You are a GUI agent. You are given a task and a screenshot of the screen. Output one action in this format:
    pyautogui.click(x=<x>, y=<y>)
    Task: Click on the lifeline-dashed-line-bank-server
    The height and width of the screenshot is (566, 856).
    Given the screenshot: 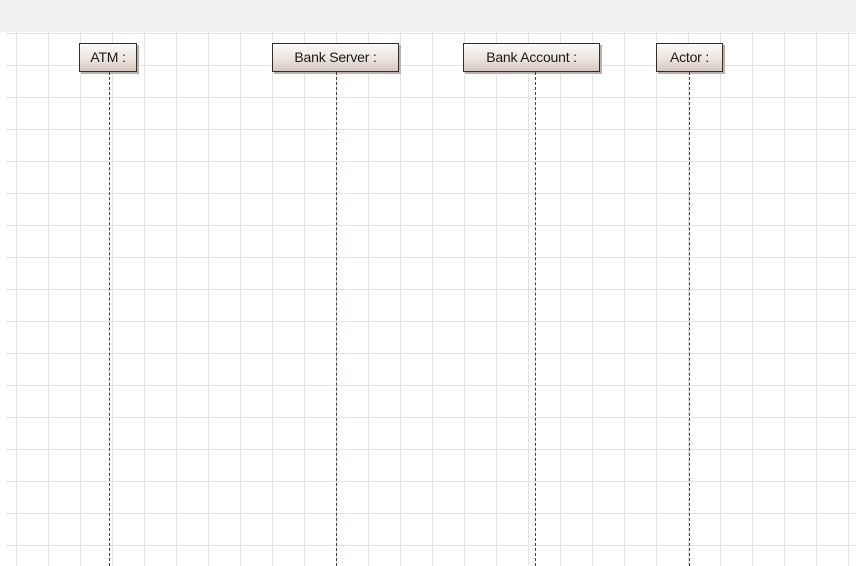 What is the action you would take?
    pyautogui.click(x=336, y=319)
    